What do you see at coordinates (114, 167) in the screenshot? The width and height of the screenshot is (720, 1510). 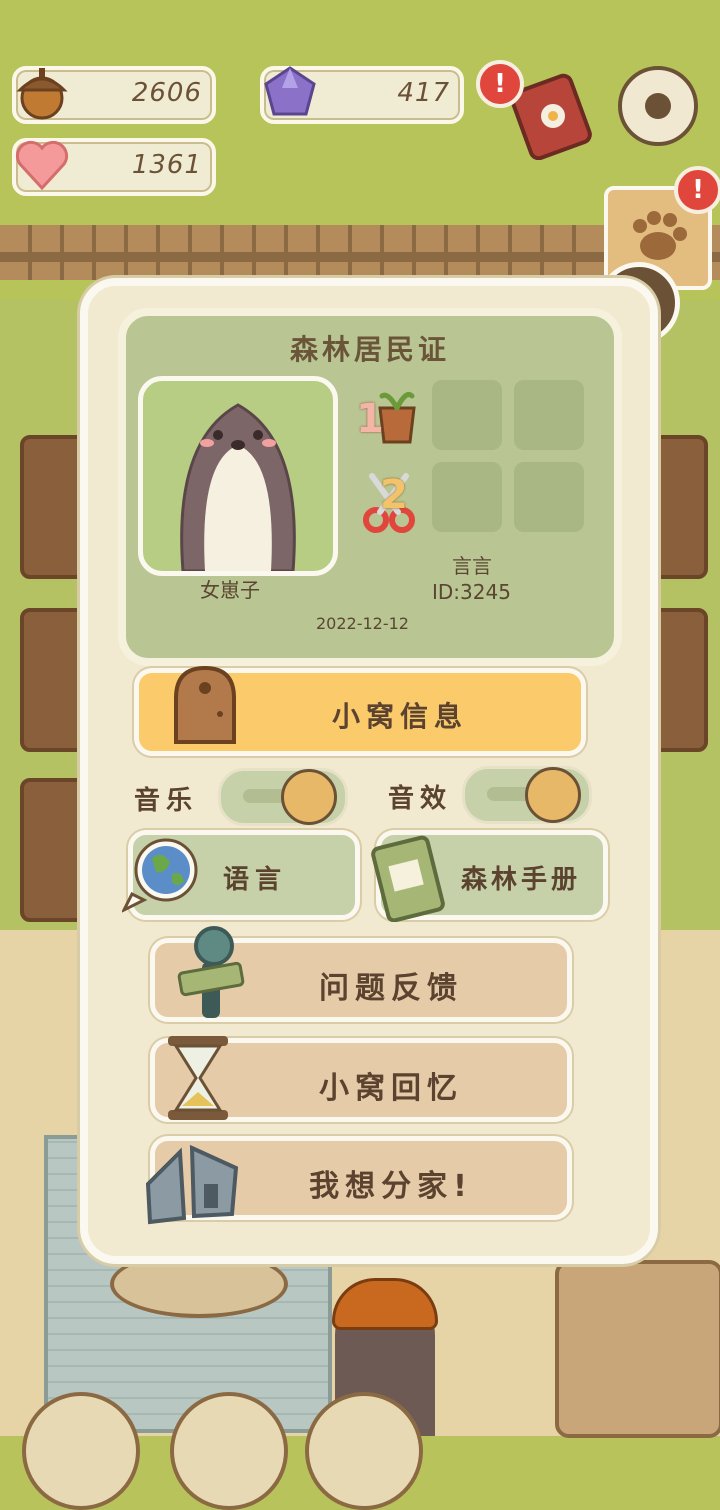 I see `heart-counter: 1361` at bounding box center [114, 167].